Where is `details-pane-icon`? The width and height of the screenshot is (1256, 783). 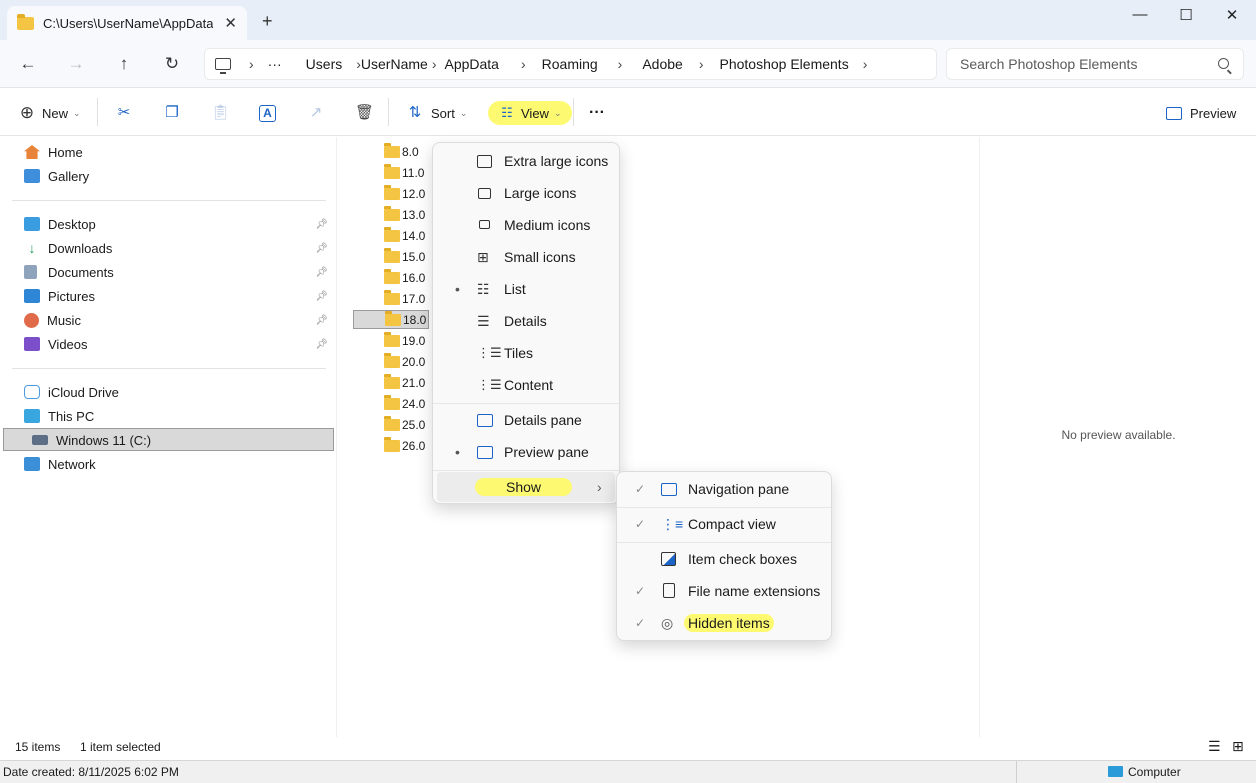 details-pane-icon is located at coordinates (485, 420).